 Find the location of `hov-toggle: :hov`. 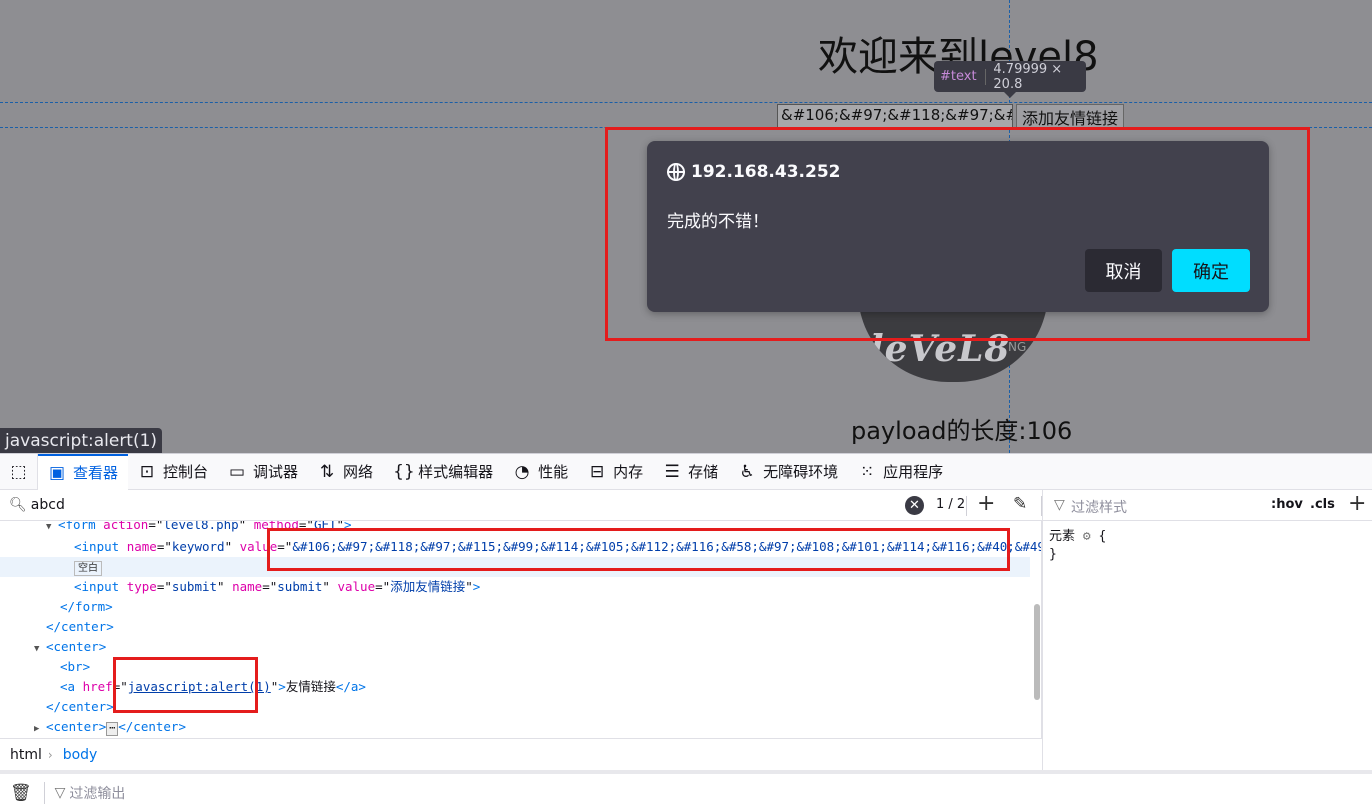

hov-toggle: :hov is located at coordinates (1287, 504).